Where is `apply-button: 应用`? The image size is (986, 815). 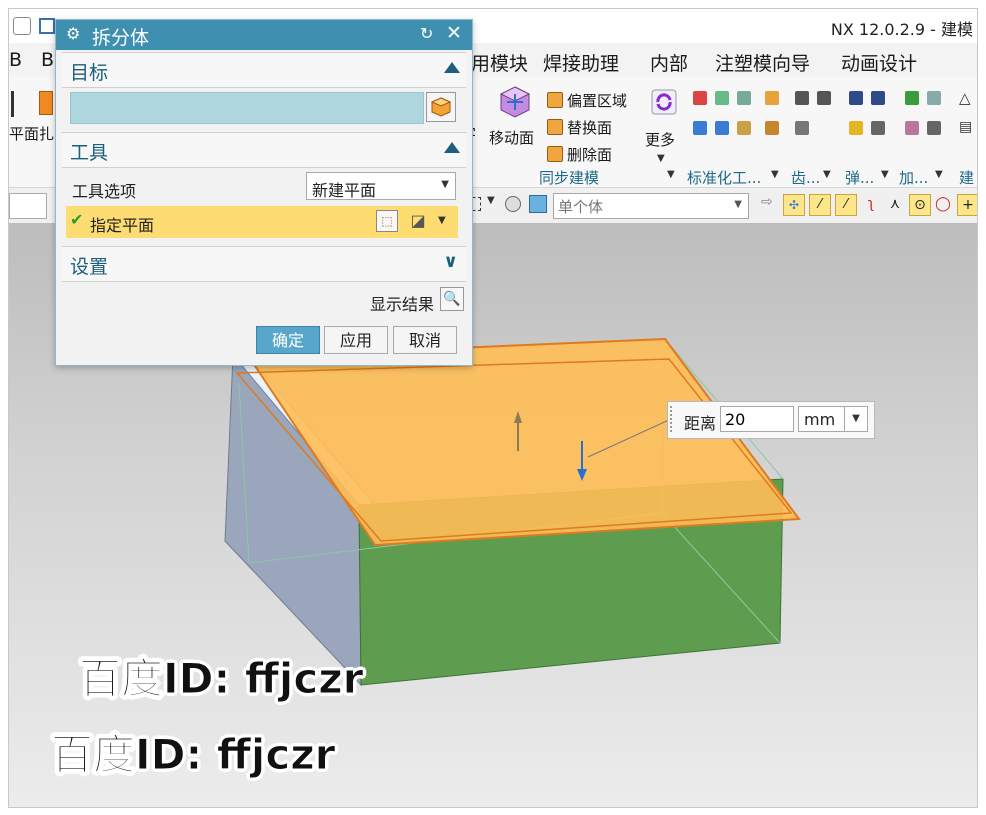
apply-button: 应用 is located at coordinates (356, 340).